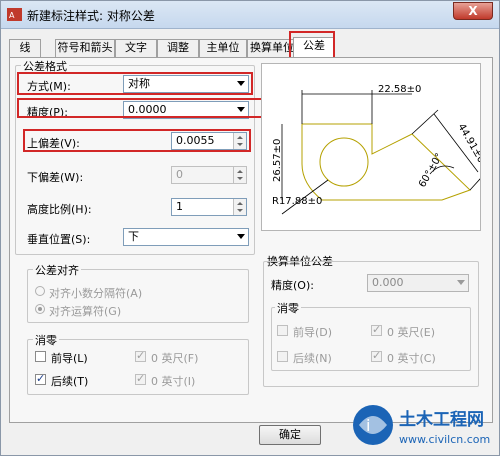 Image resolution: width=500 pixels, height=457 pixels. Describe the element at coordinates (91, 16) in the screenshot. I see `window-title: 新建标注样式: 对称公差` at that location.